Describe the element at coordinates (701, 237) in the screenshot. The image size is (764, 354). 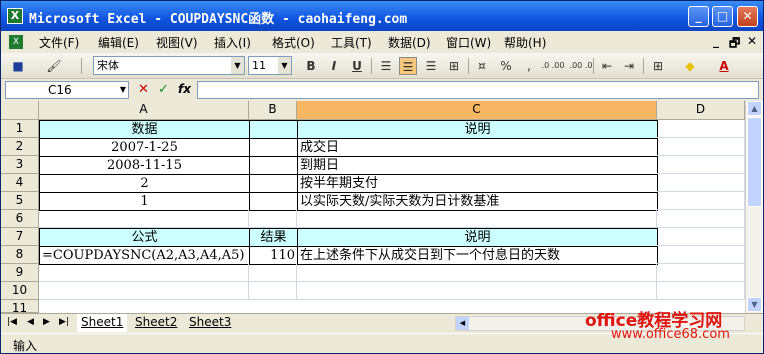
I see `cell-d7` at that location.